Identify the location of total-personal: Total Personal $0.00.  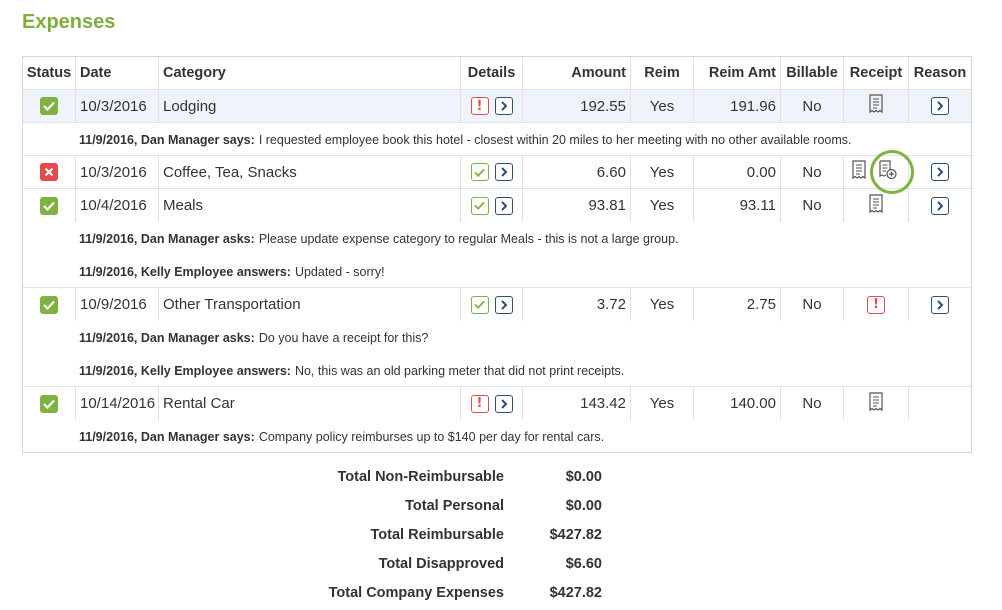
(503, 506).